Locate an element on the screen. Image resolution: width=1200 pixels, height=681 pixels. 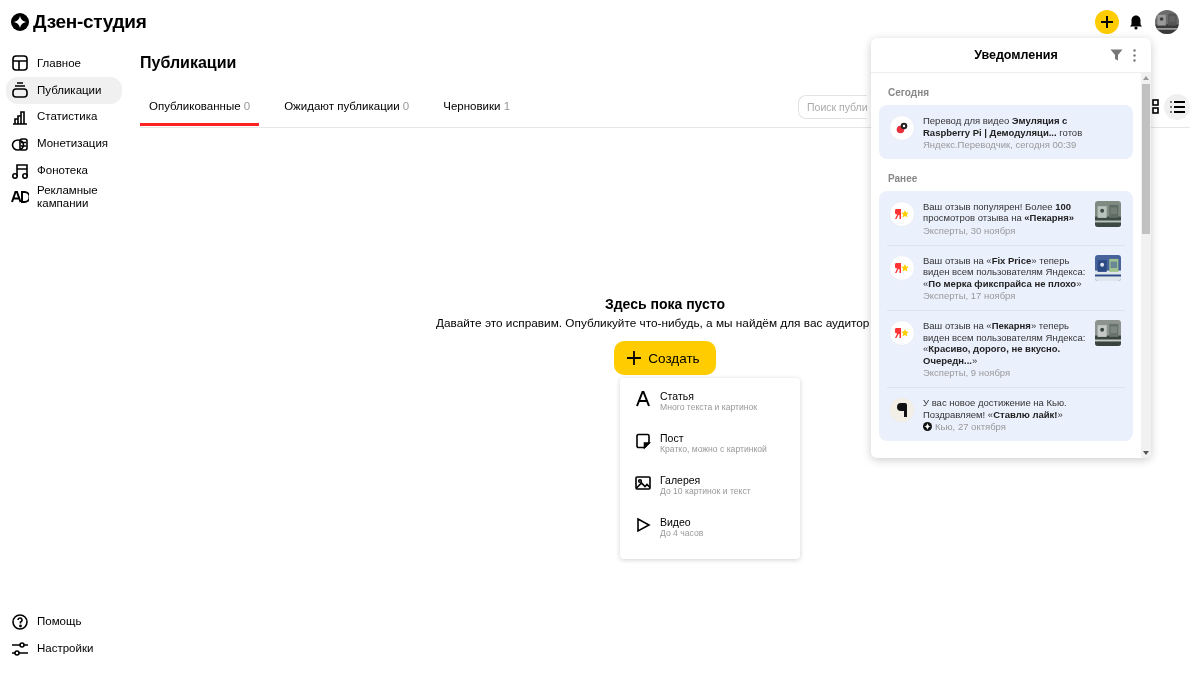
notification-item: Ваш отзыв популярен! Более 100 просмотров отзыва на «Пекарня» Эксперты, 30 ноября is located at coordinates (1006, 217).